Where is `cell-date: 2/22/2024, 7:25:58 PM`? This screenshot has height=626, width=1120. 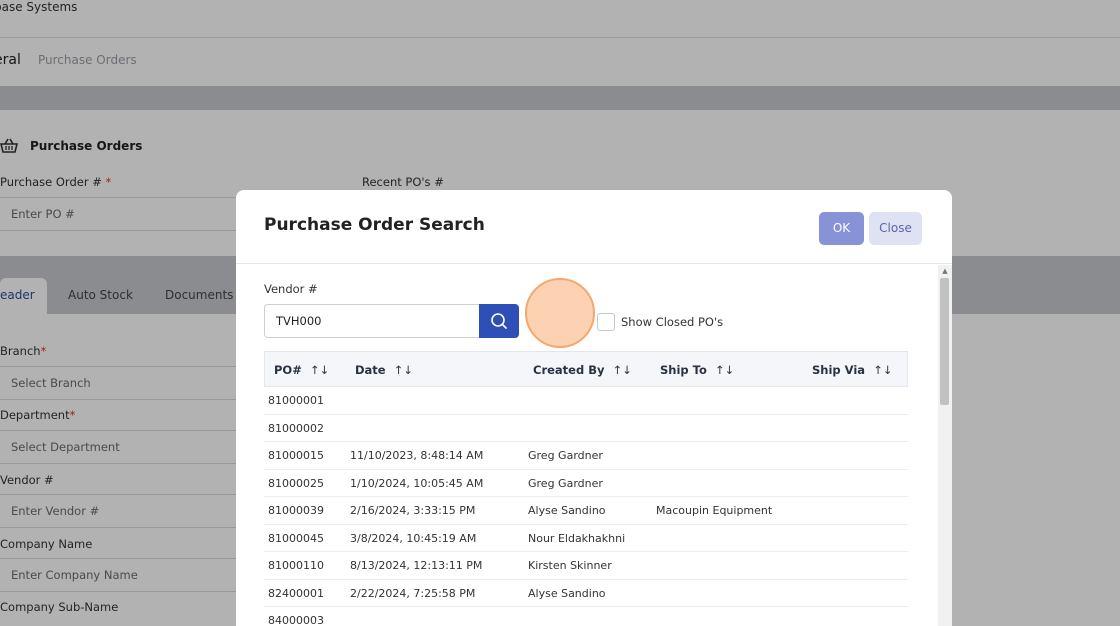 cell-date: 2/22/2024, 7:25:58 PM is located at coordinates (413, 593).